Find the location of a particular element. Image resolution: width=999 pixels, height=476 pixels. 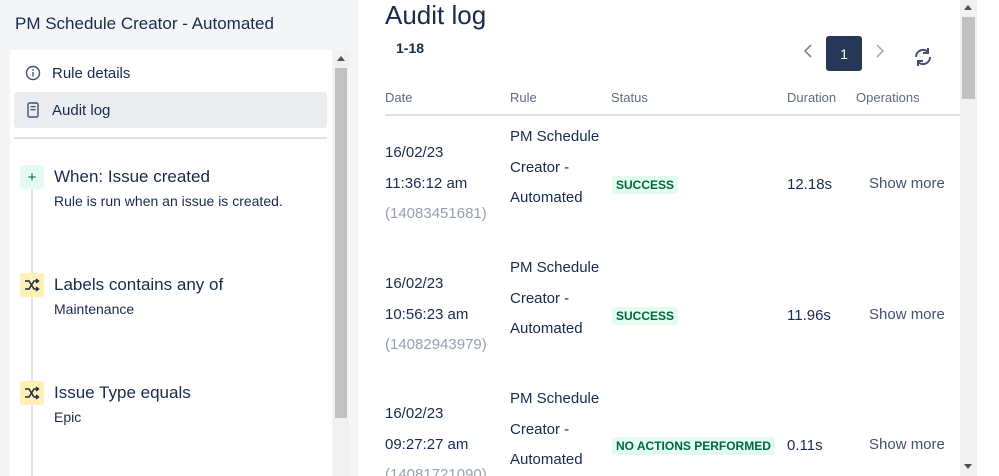

column-header-status: Status is located at coordinates (629, 97).